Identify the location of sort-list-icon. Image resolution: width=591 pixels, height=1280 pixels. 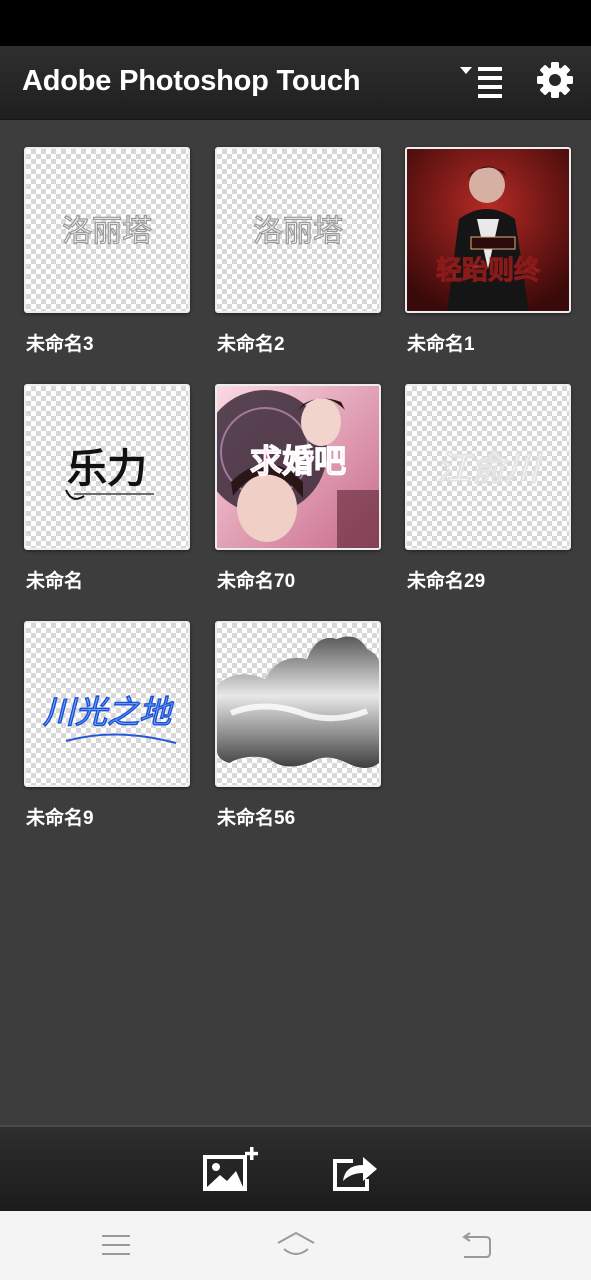
(480, 82).